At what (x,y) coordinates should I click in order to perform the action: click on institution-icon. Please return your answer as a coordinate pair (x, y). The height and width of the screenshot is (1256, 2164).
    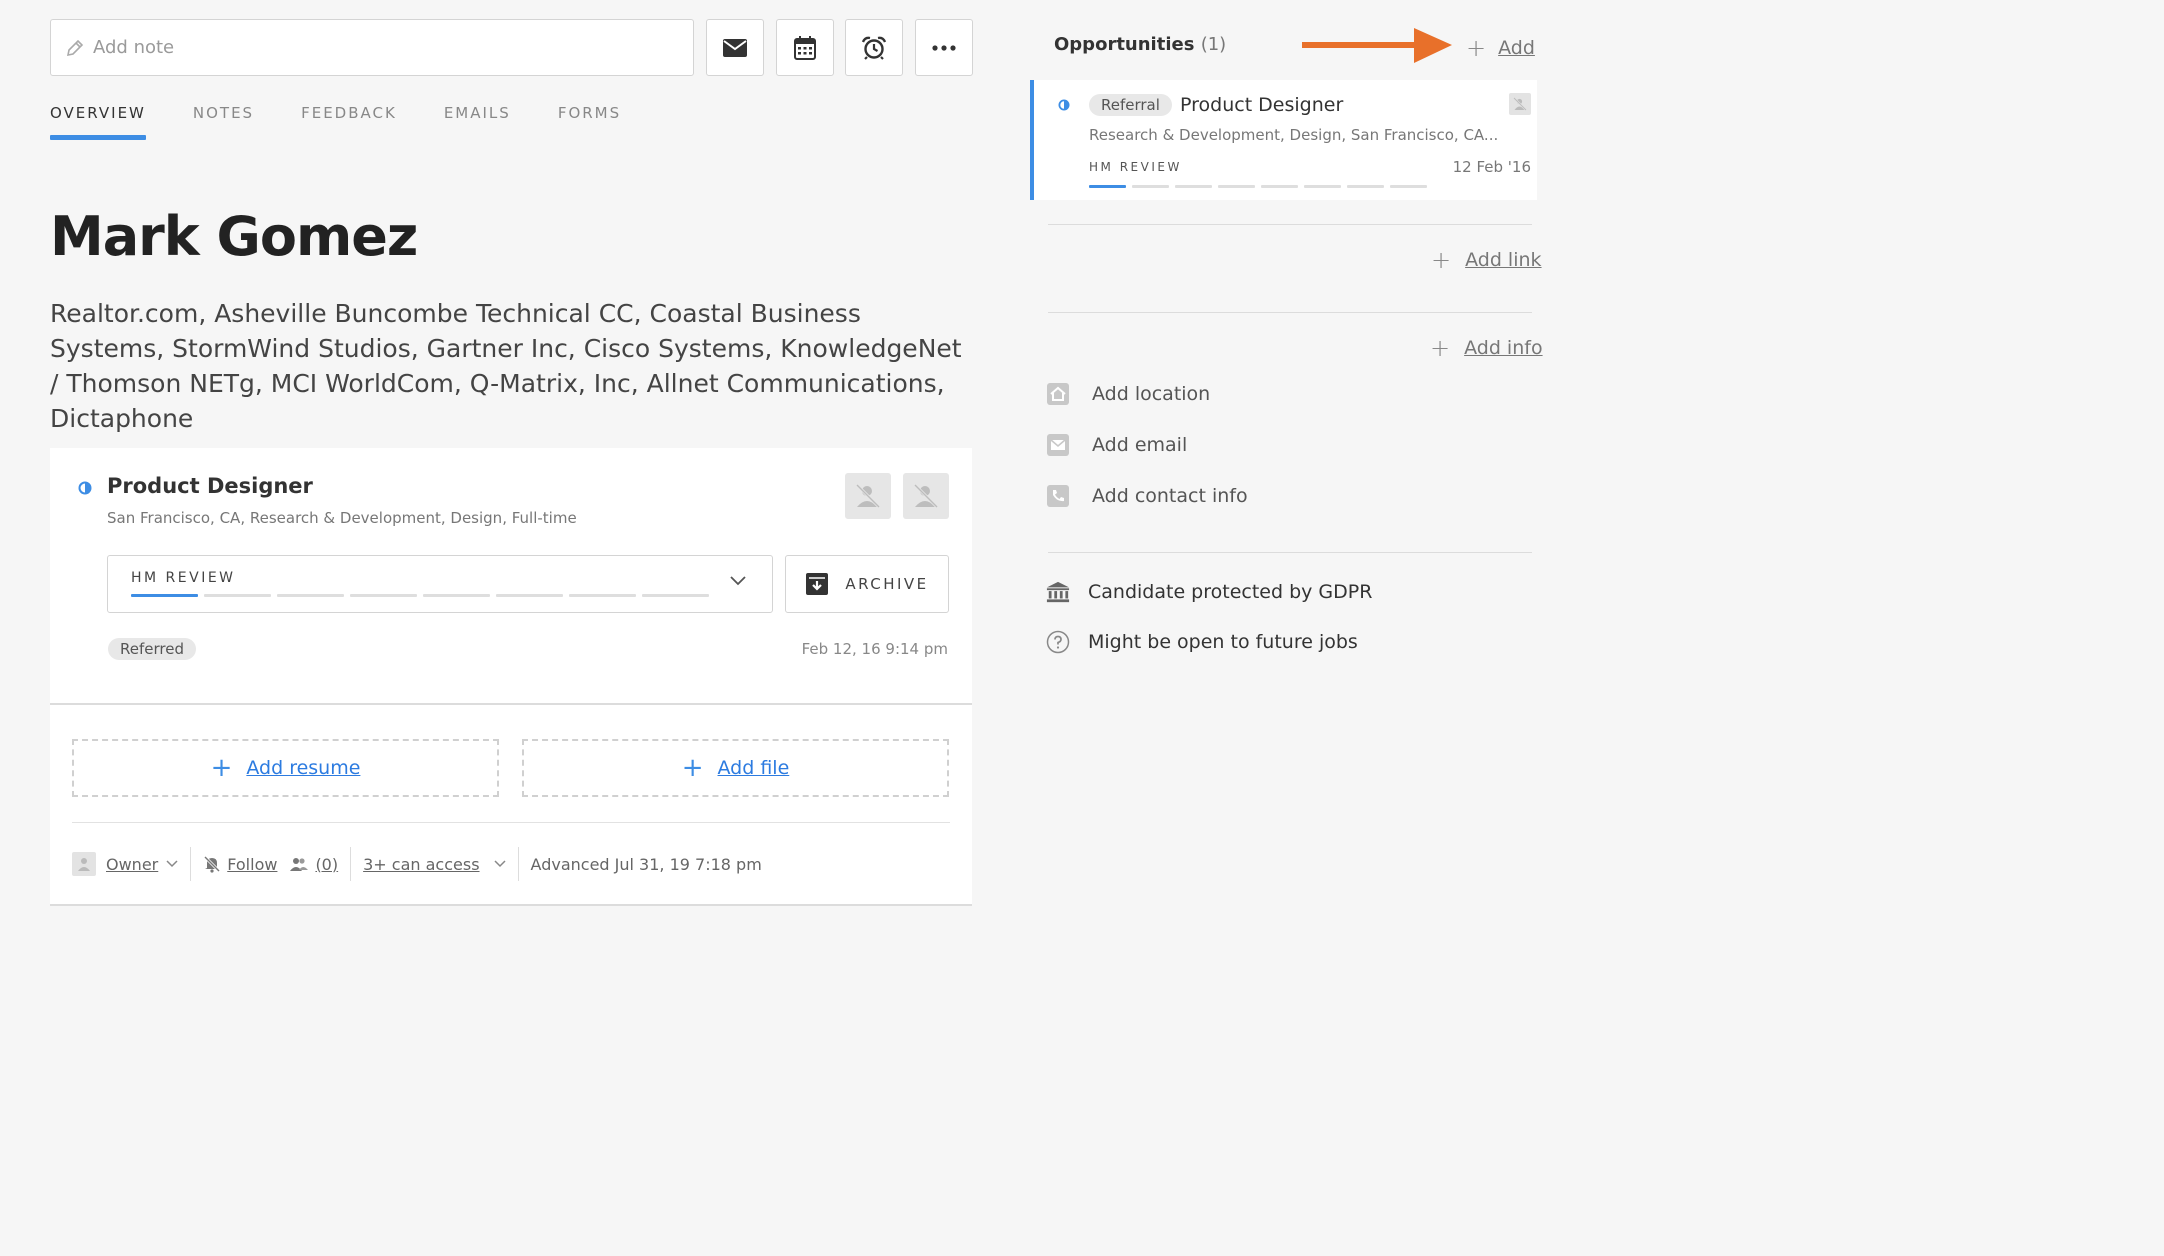
    Looking at the image, I should click on (1058, 592).